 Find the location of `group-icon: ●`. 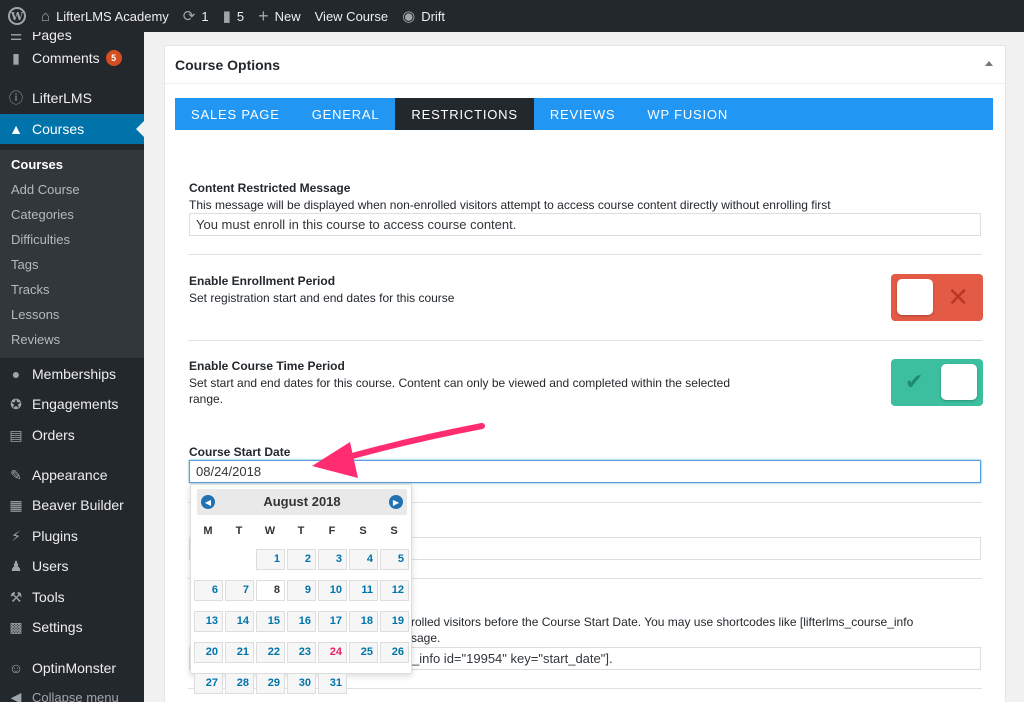

group-icon: ● is located at coordinates (16, 374).